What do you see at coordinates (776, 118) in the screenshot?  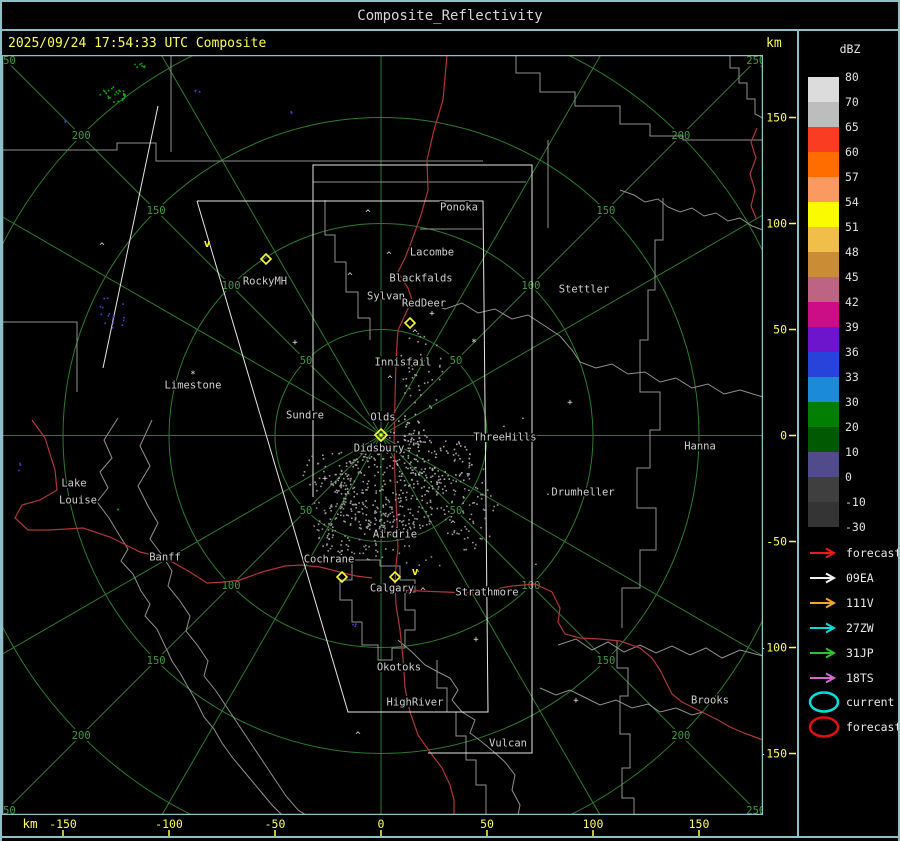 I see `right-axis-tick-label: 150` at bounding box center [776, 118].